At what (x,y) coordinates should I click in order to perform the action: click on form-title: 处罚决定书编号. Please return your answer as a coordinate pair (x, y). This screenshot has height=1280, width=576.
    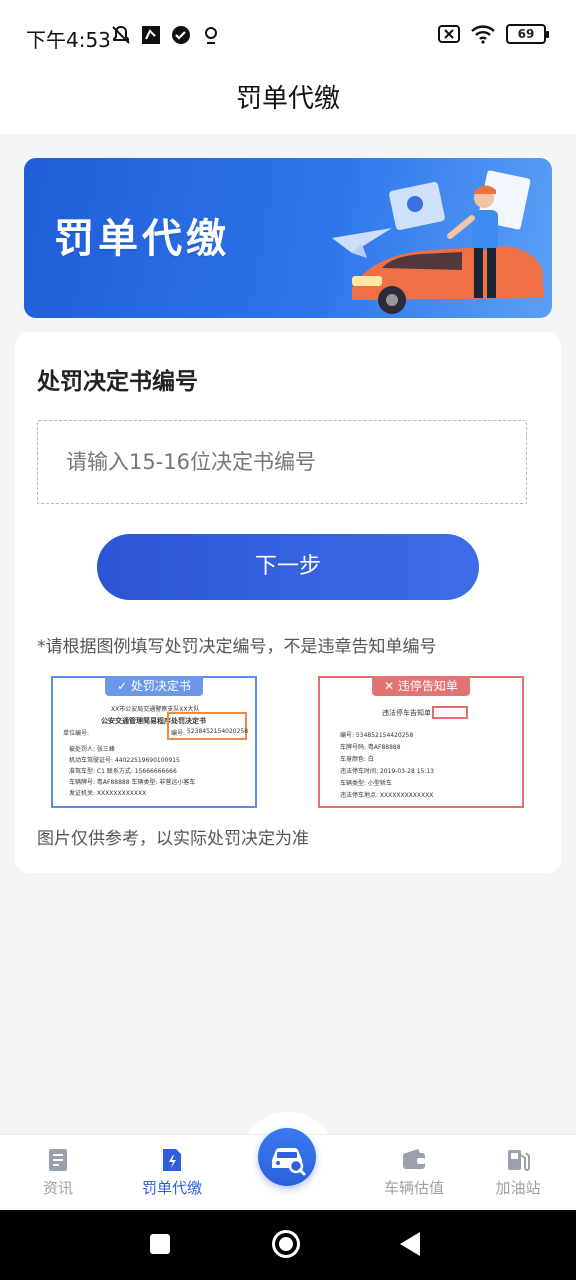
    Looking at the image, I should click on (117, 382).